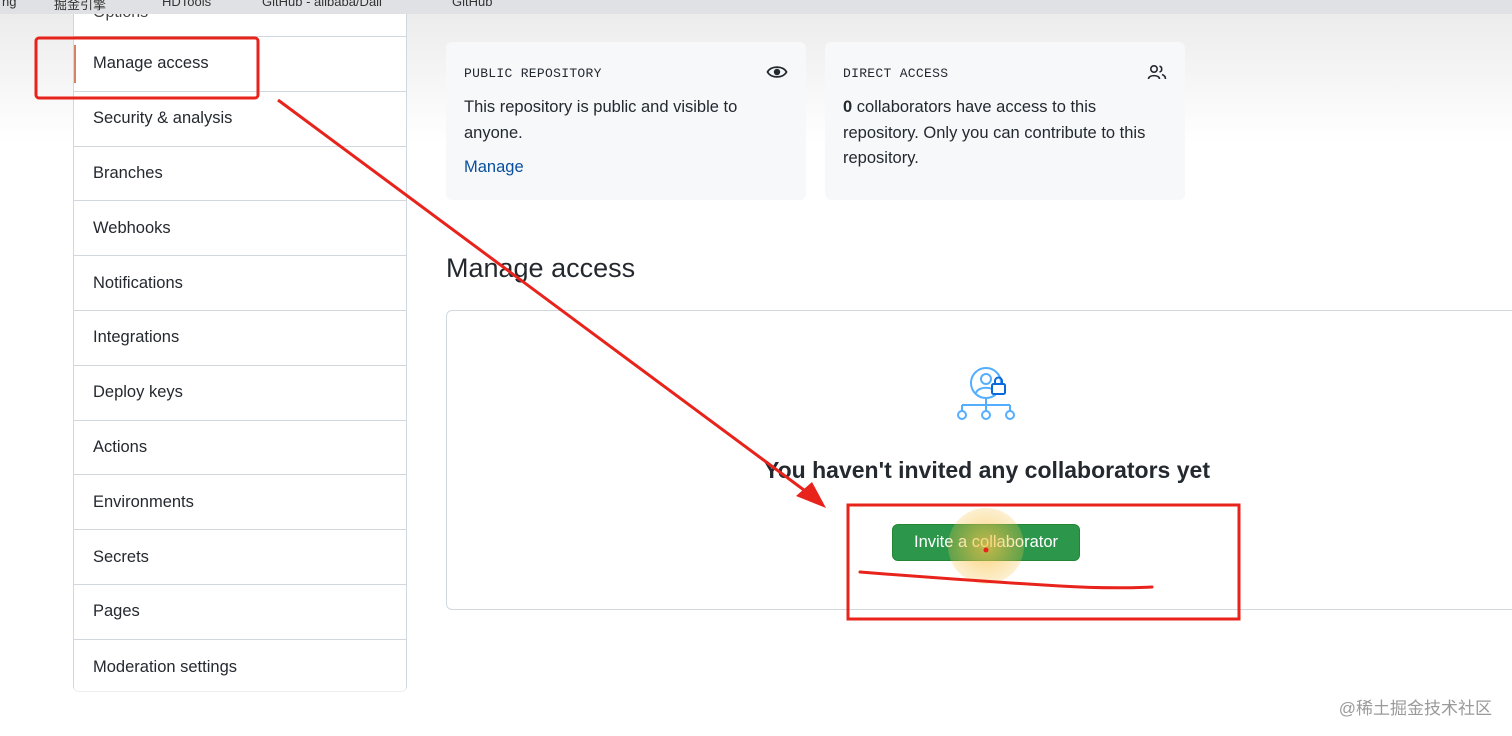 Image resolution: width=1512 pixels, height=736 pixels. What do you see at coordinates (240, 503) in the screenshot?
I see `sidebar-item-environments: Environments` at bounding box center [240, 503].